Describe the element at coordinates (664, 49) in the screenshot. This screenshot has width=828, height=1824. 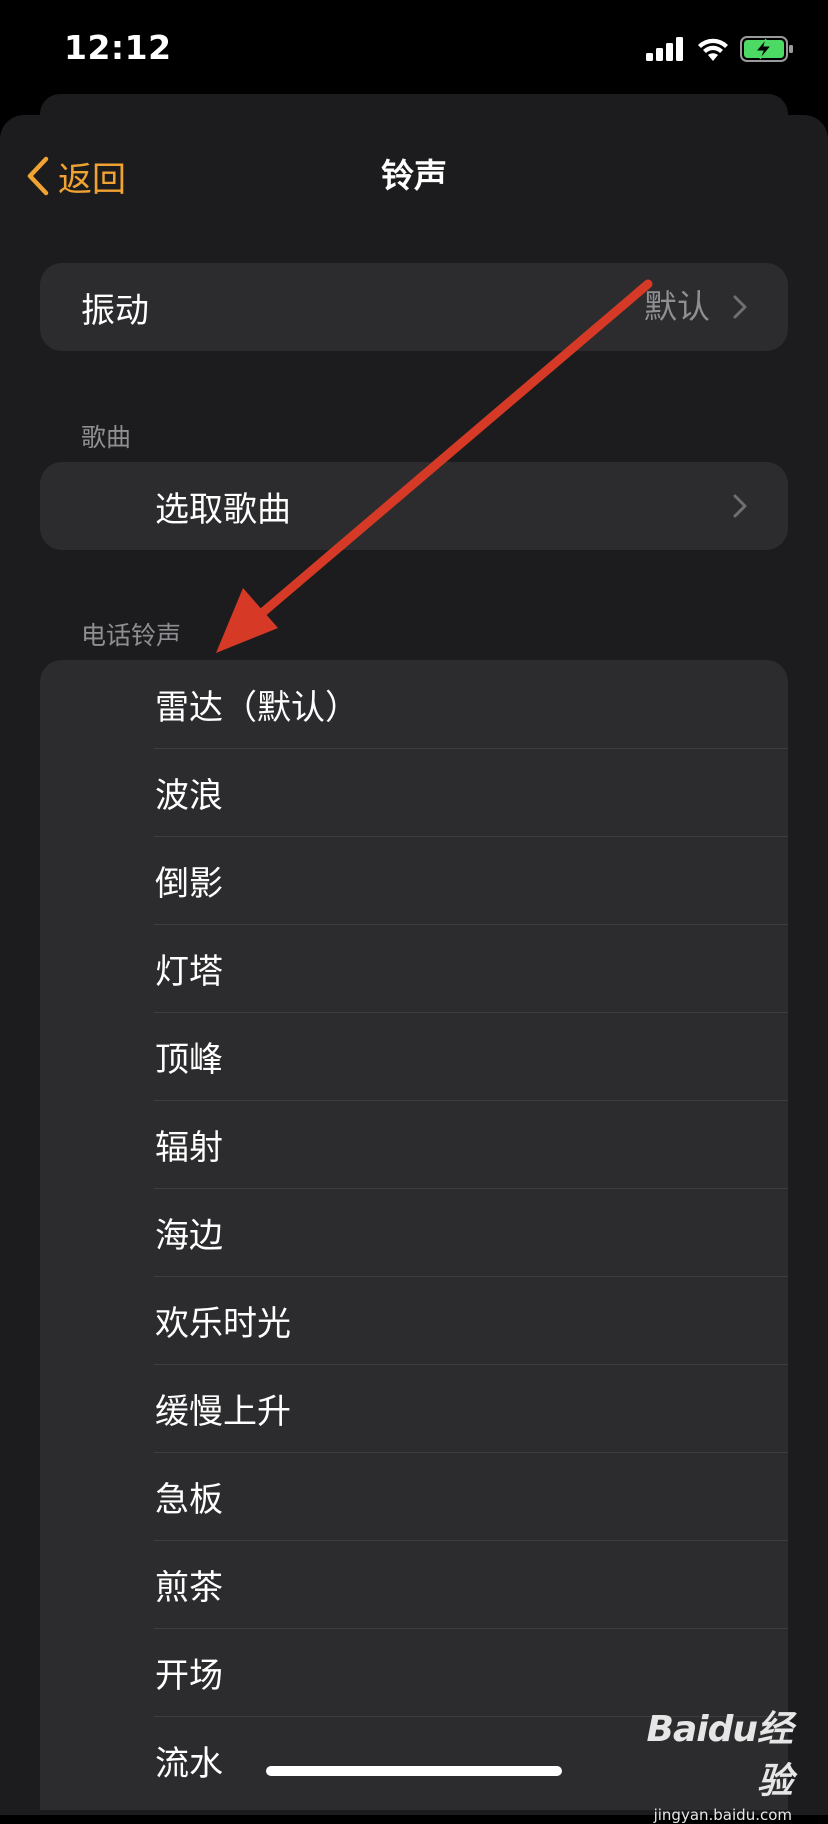
I see `cellular-signal-icon` at that location.